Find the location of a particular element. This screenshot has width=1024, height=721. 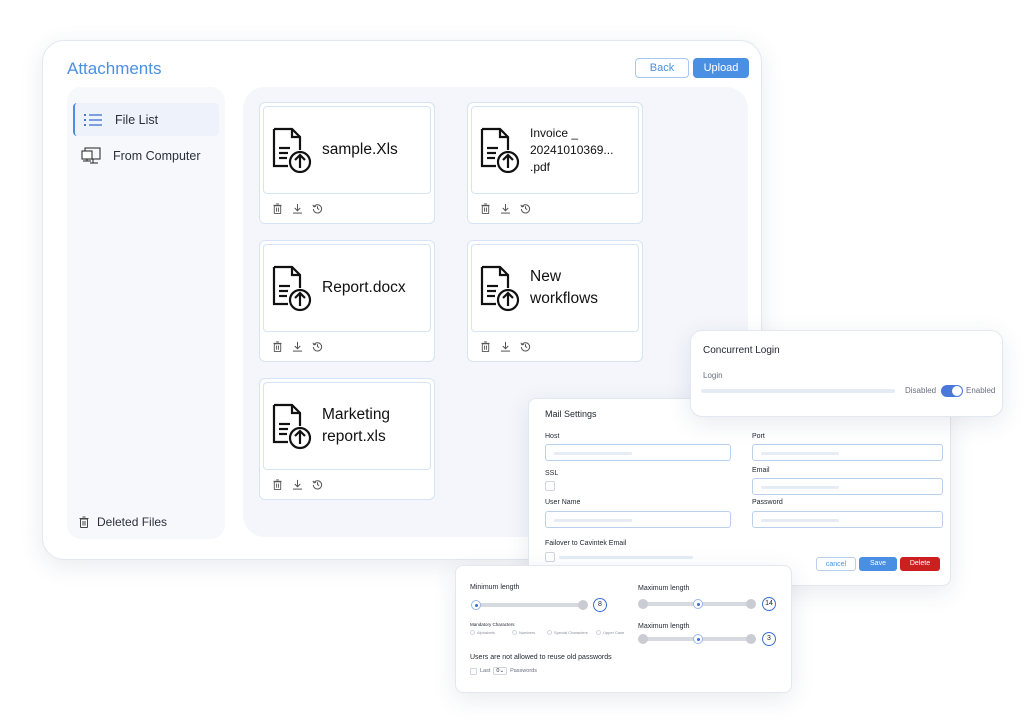

file-card: Report.docx is located at coordinates (347, 301).